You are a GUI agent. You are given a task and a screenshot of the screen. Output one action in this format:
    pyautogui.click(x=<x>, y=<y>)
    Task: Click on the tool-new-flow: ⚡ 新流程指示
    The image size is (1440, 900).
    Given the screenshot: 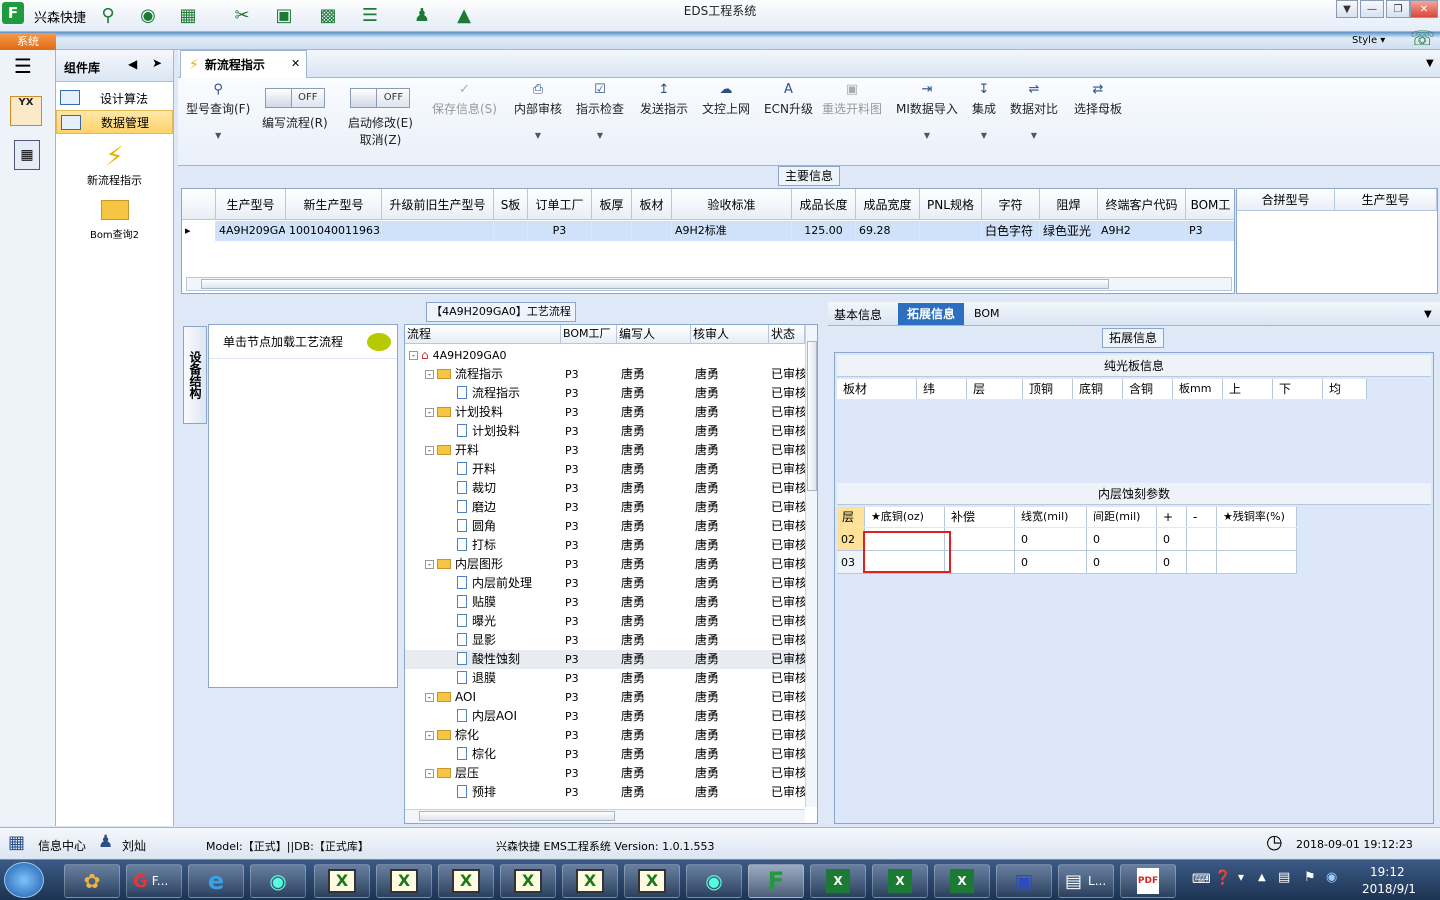 What is the action you would take?
    pyautogui.click(x=114, y=165)
    